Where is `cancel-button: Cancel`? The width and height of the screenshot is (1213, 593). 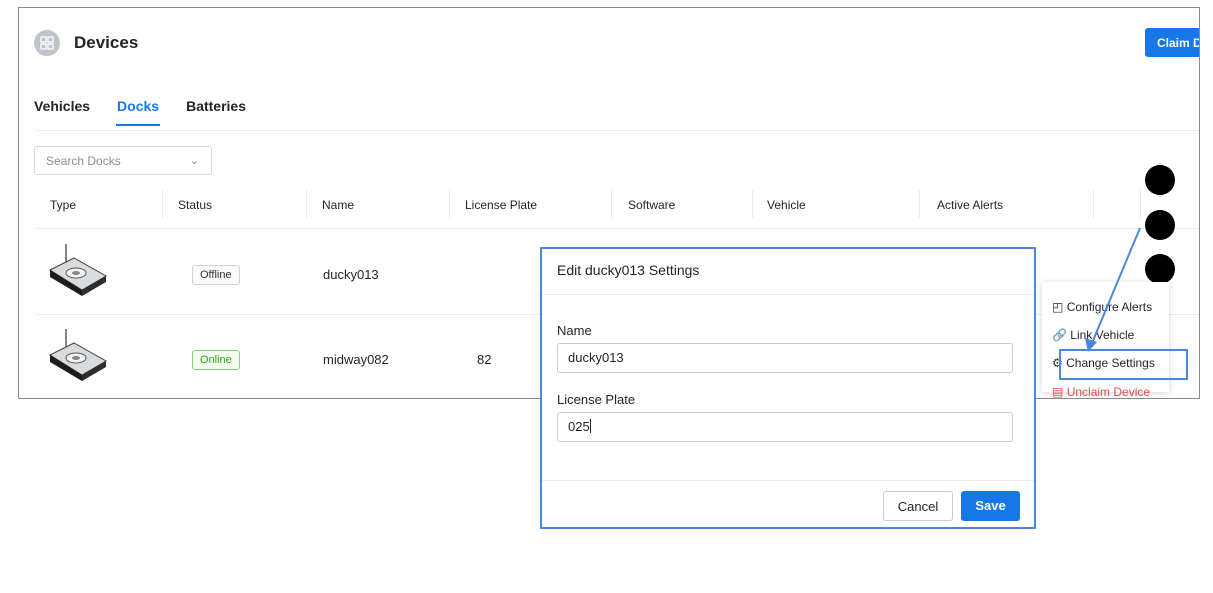 cancel-button: Cancel is located at coordinates (918, 506).